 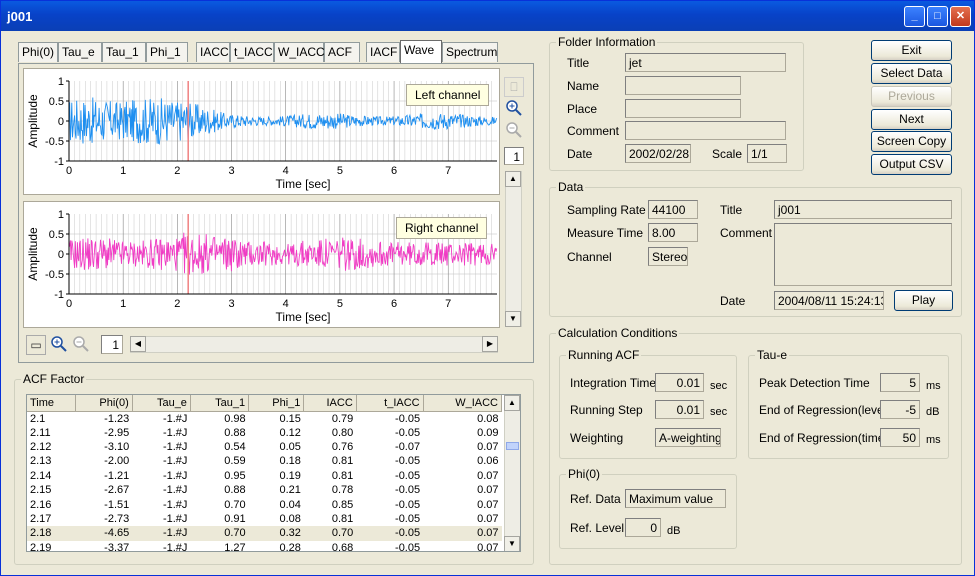 I want to click on close-button: ✕, so click(x=960, y=16).